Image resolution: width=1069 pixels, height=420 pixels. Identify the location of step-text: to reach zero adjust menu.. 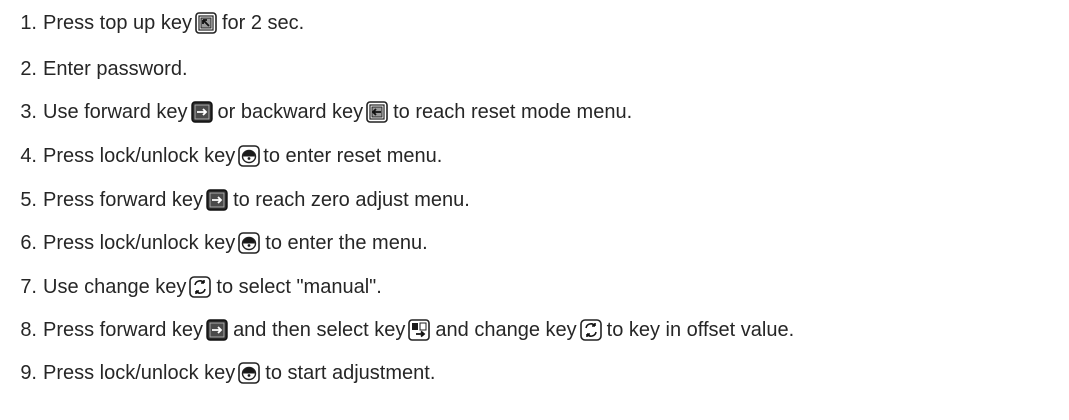
(351, 199).